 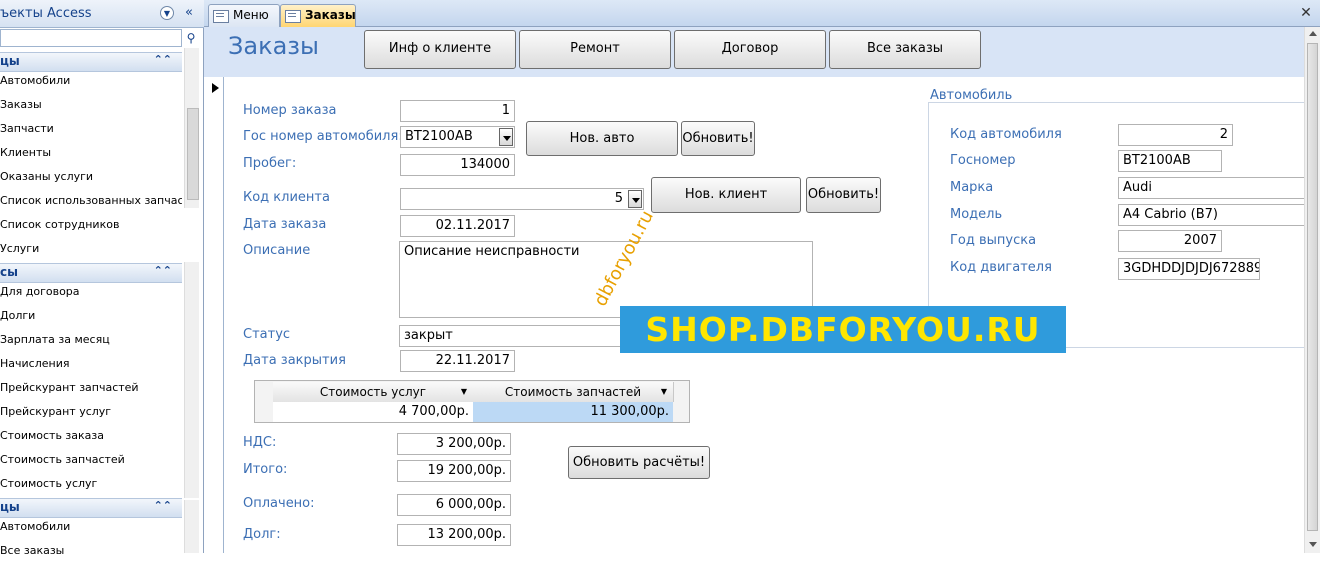 What do you see at coordinates (373, 392) in the screenshot?
I see `column-header: Стоимость услуг ▼` at bounding box center [373, 392].